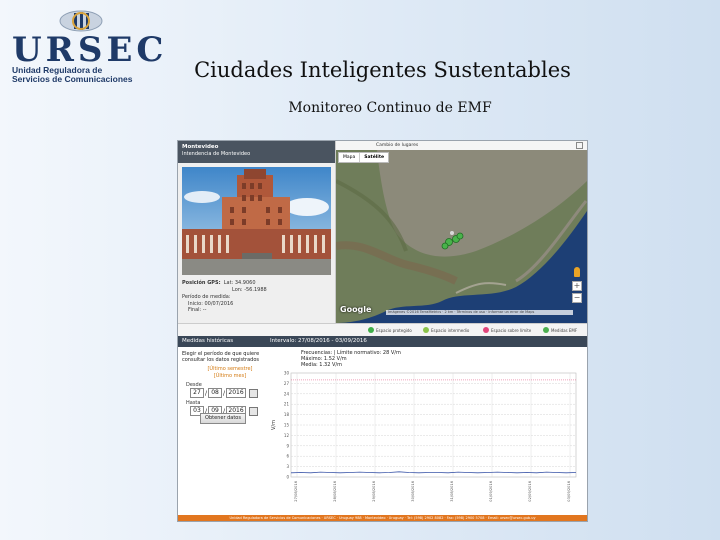 This screenshot has height=540, width=720. Describe the element at coordinates (230, 376) in the screenshot. I see `last-month-link: [Último mes]` at that location.